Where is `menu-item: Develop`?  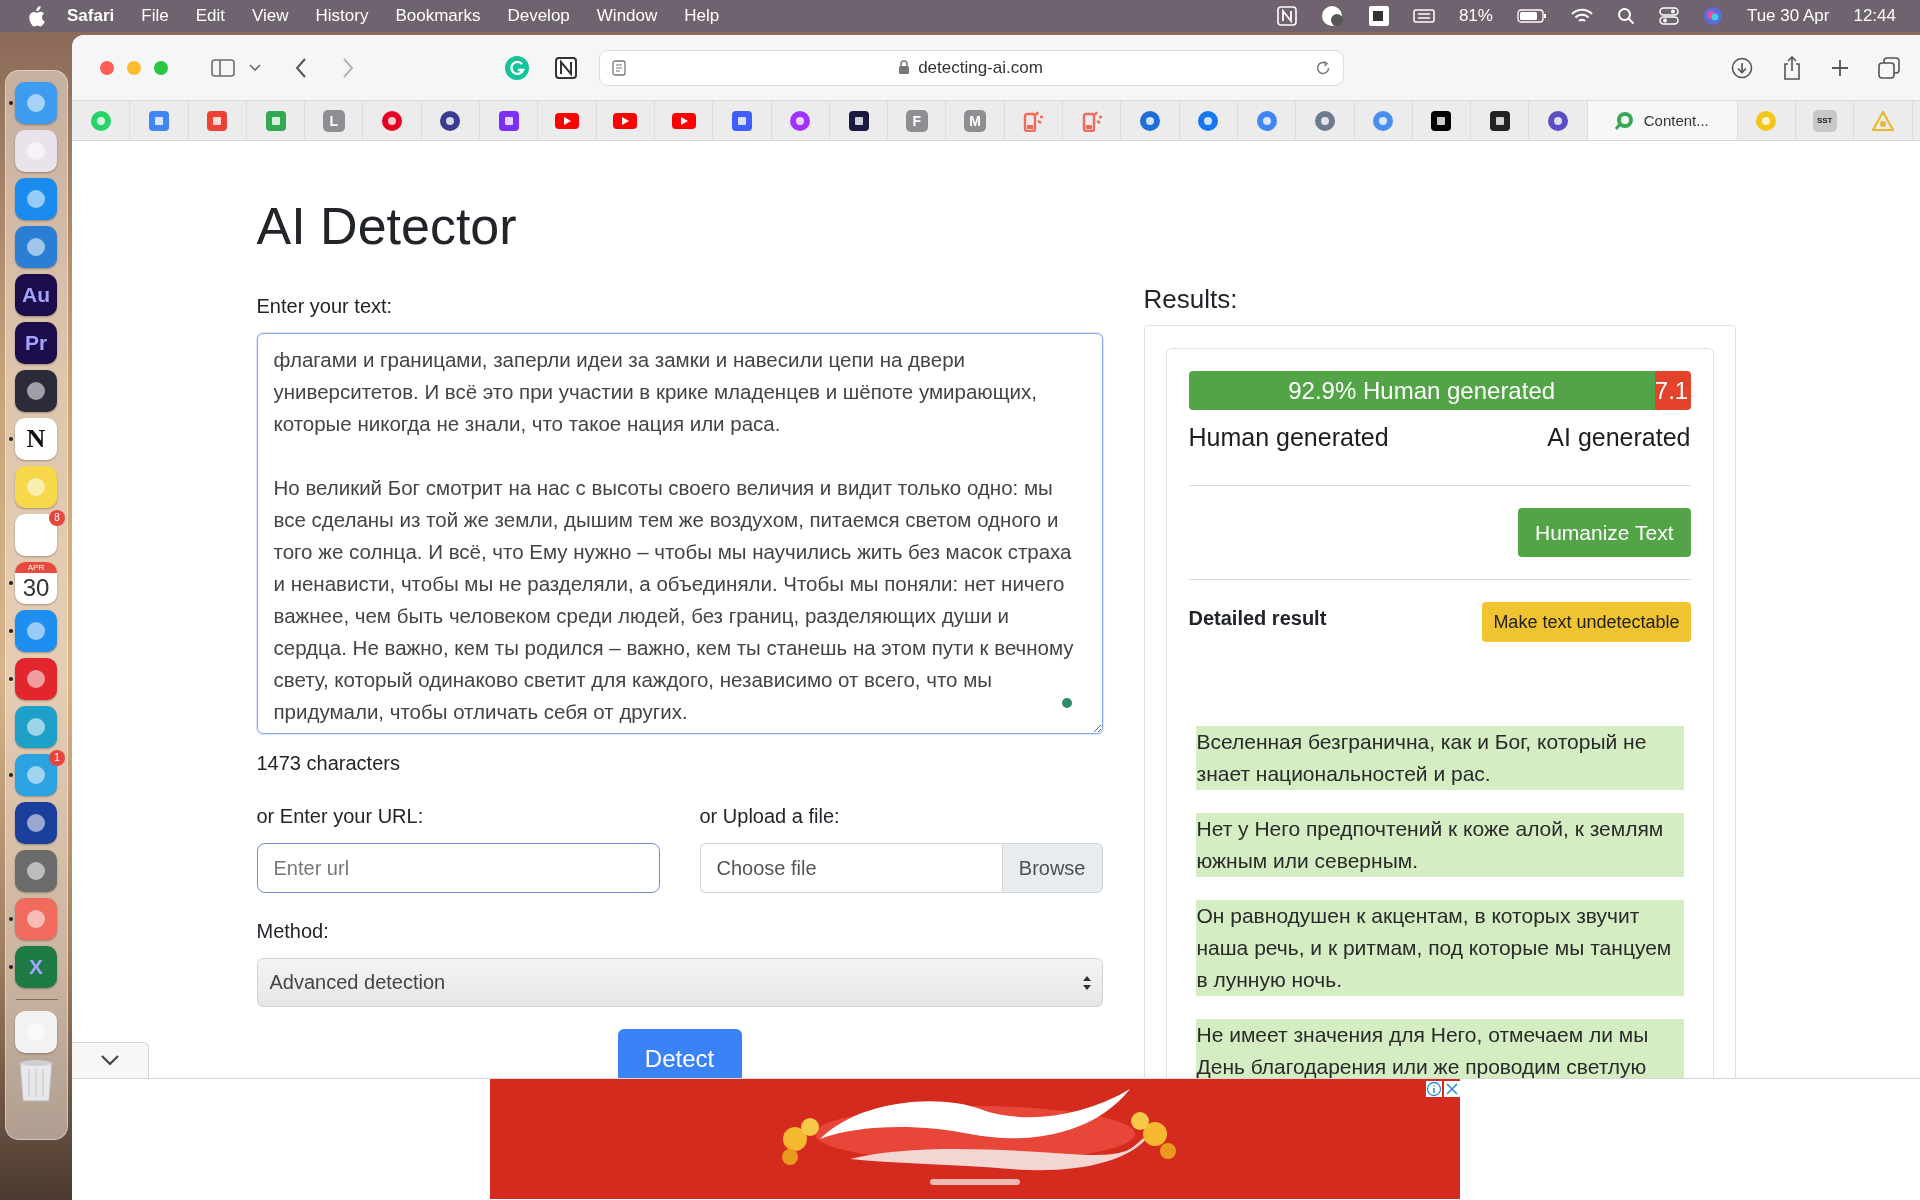
menu-item: Develop is located at coordinates (538, 16).